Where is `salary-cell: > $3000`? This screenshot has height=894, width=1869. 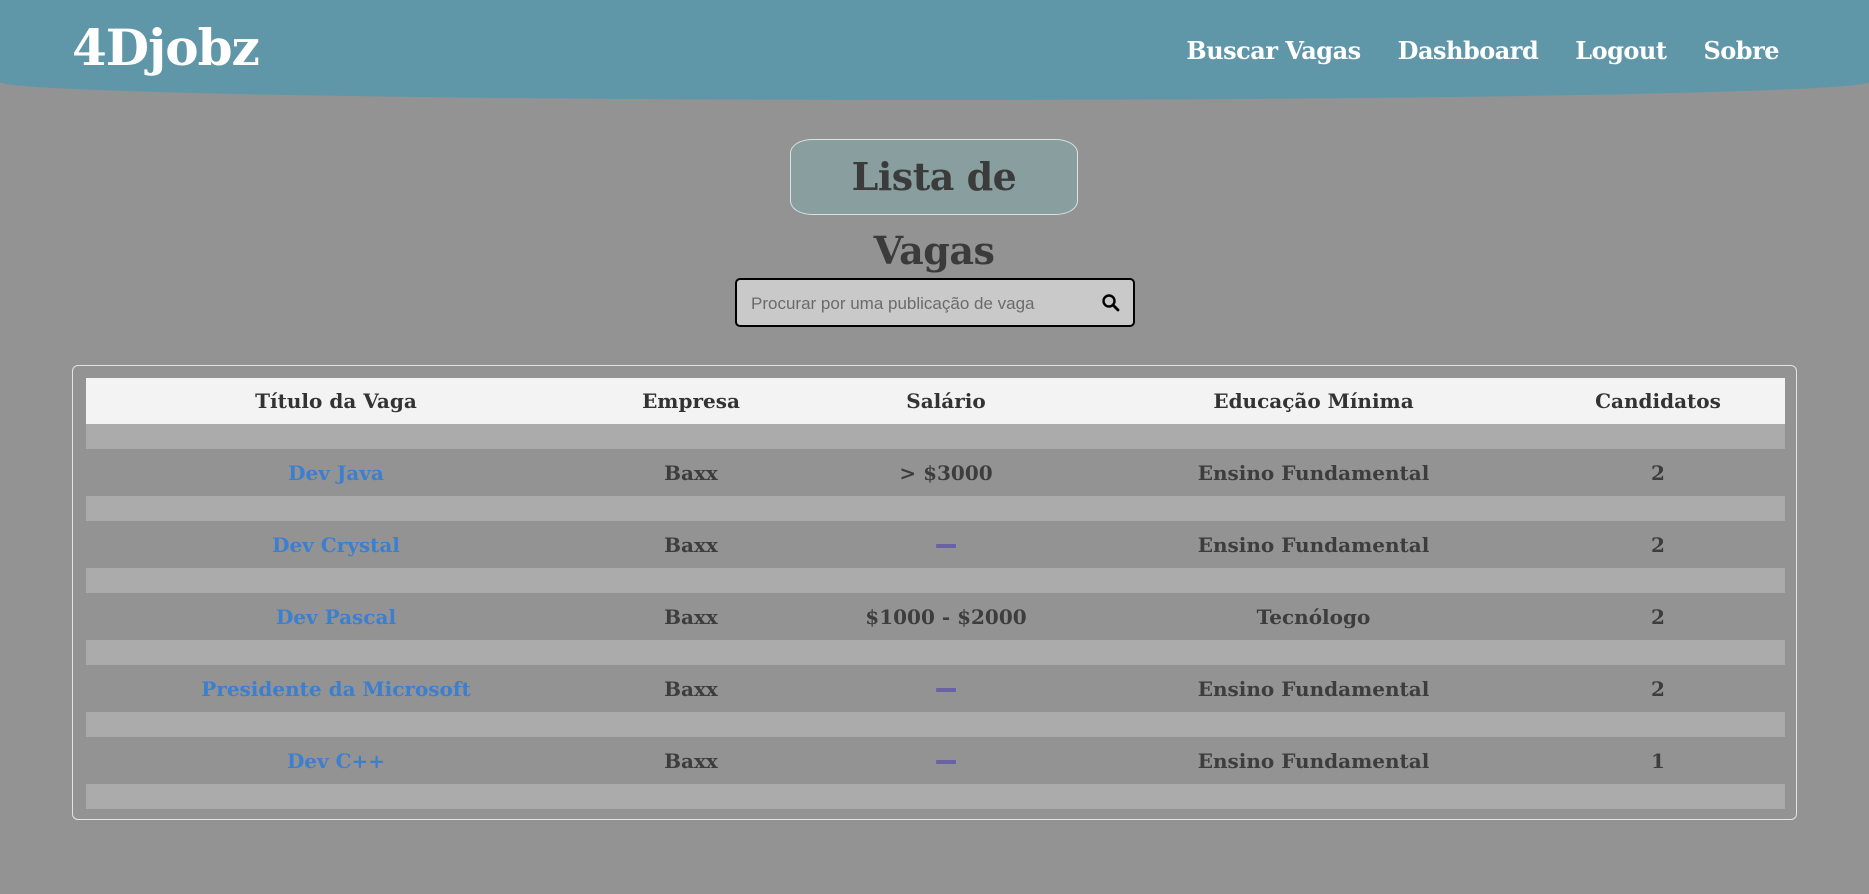 salary-cell: > $3000 is located at coordinates (946, 472).